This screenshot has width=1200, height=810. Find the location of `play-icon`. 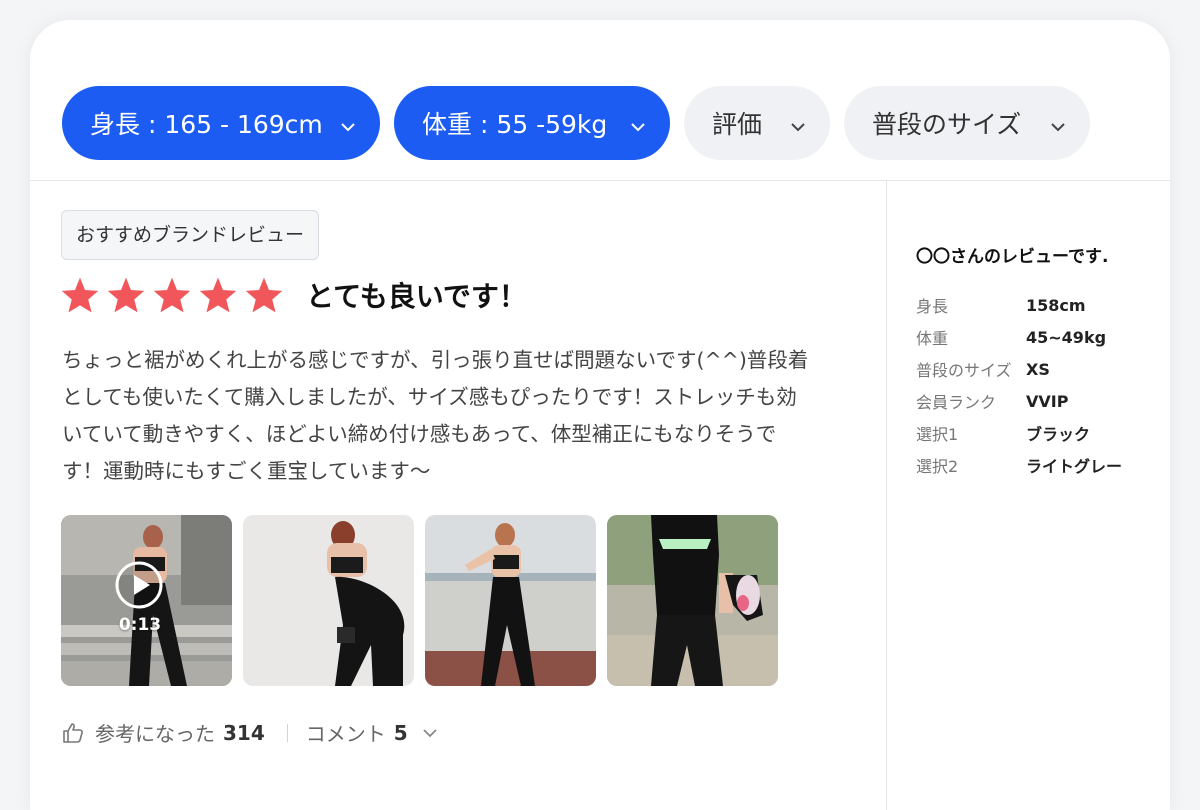

play-icon is located at coordinates (139, 585).